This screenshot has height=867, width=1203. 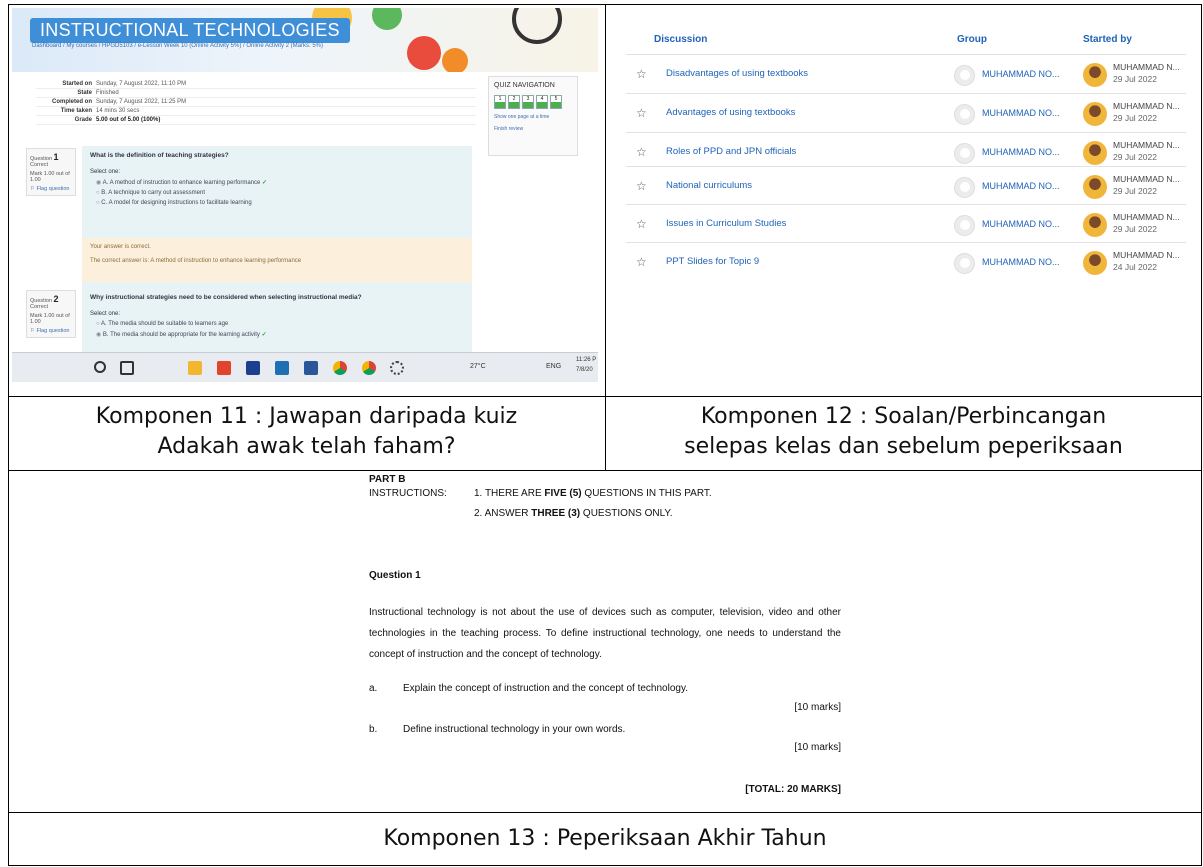 I want to click on caption-line: Komponen 11 : Jawapan daripada kuiz, so click(x=306, y=416).